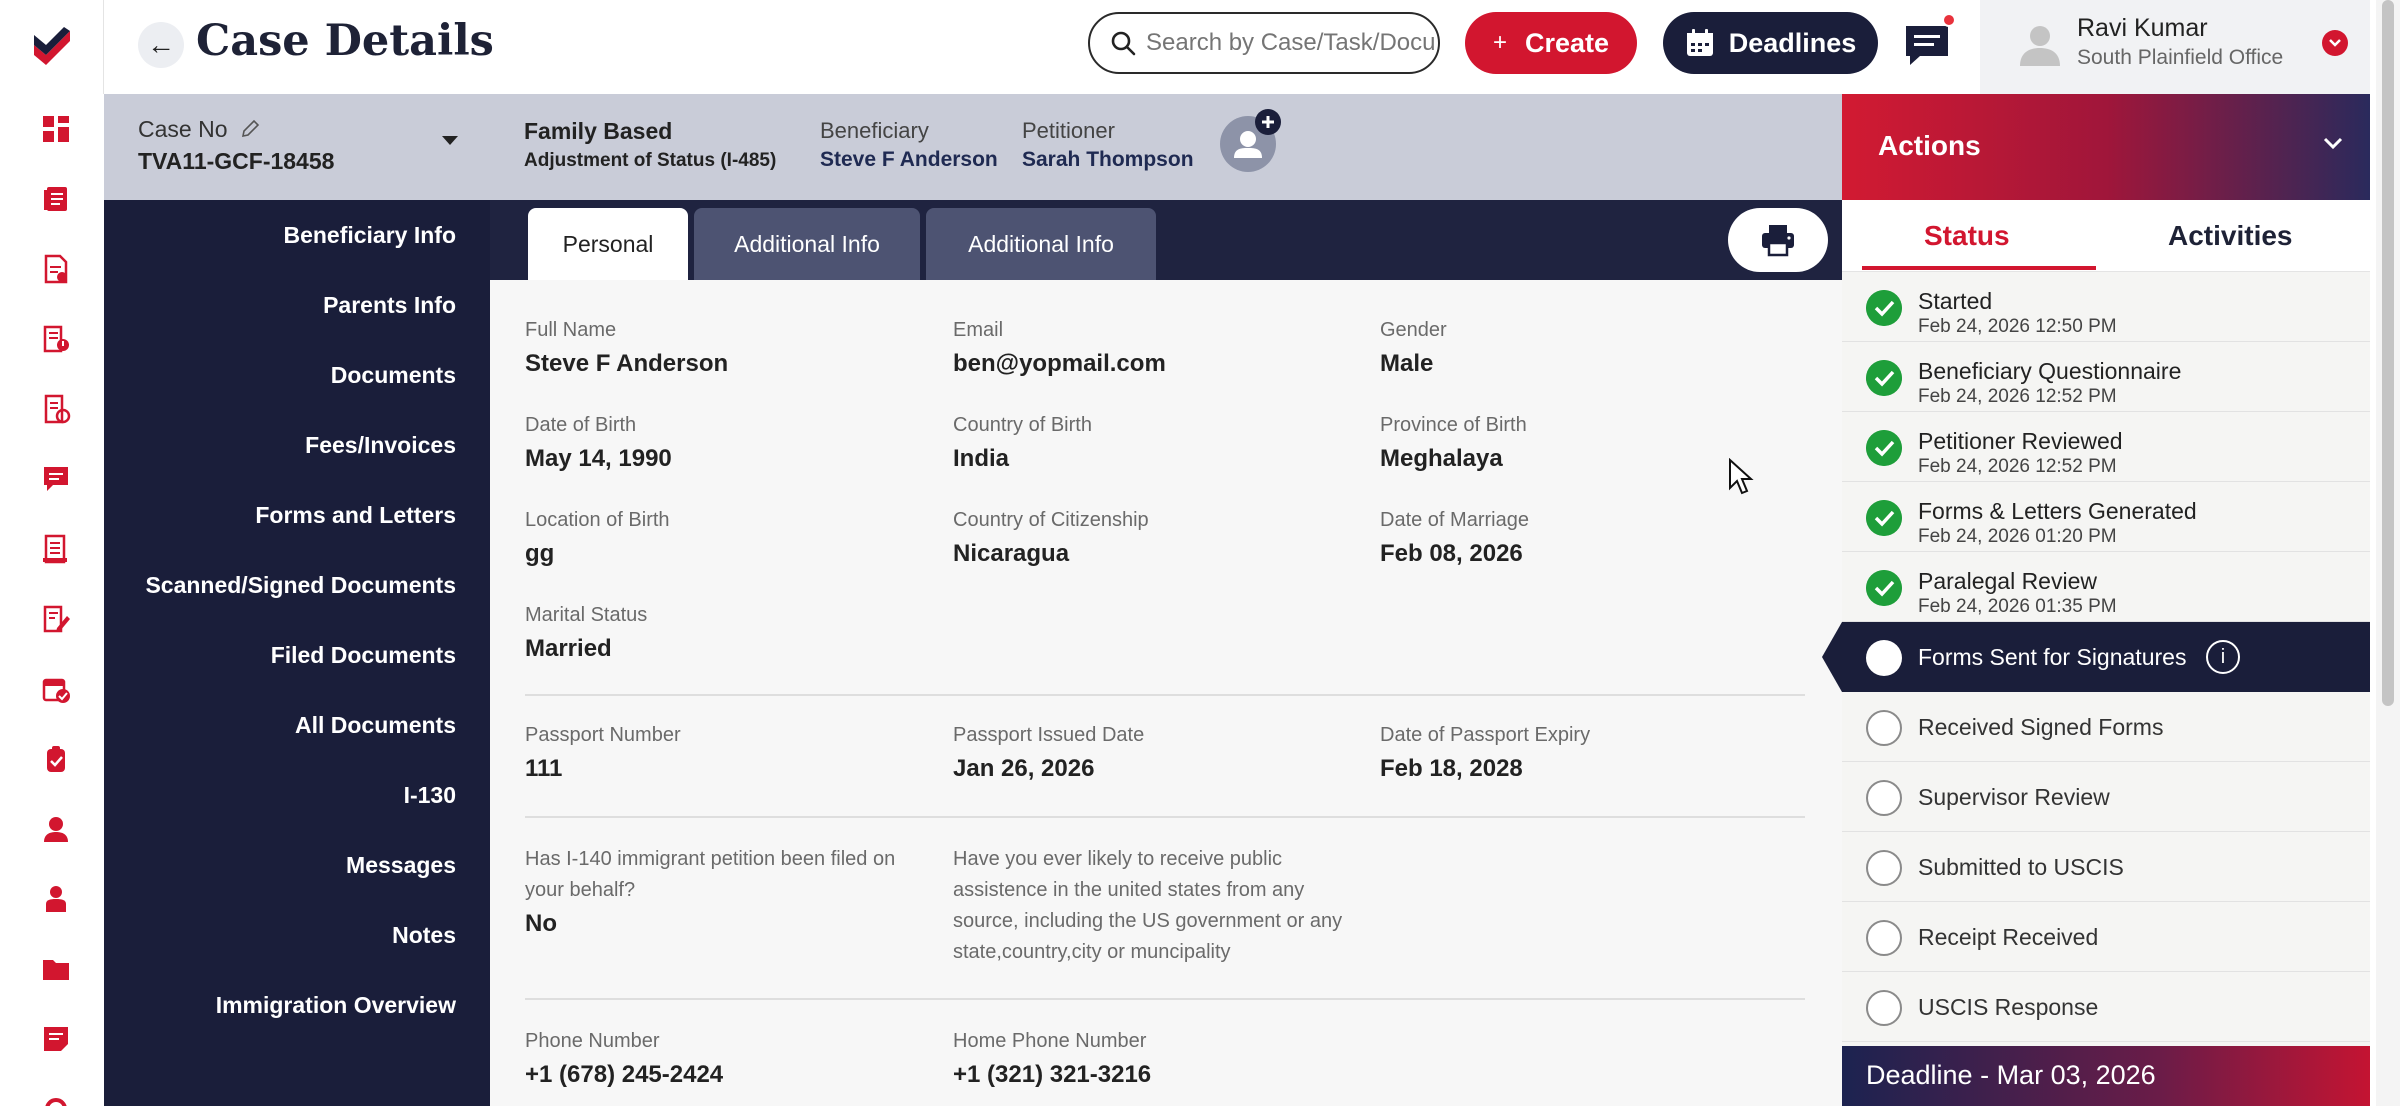 The height and width of the screenshot is (1106, 2400). Describe the element at coordinates (807, 244) in the screenshot. I see `tab-additional-info-1: Additional Info` at that location.